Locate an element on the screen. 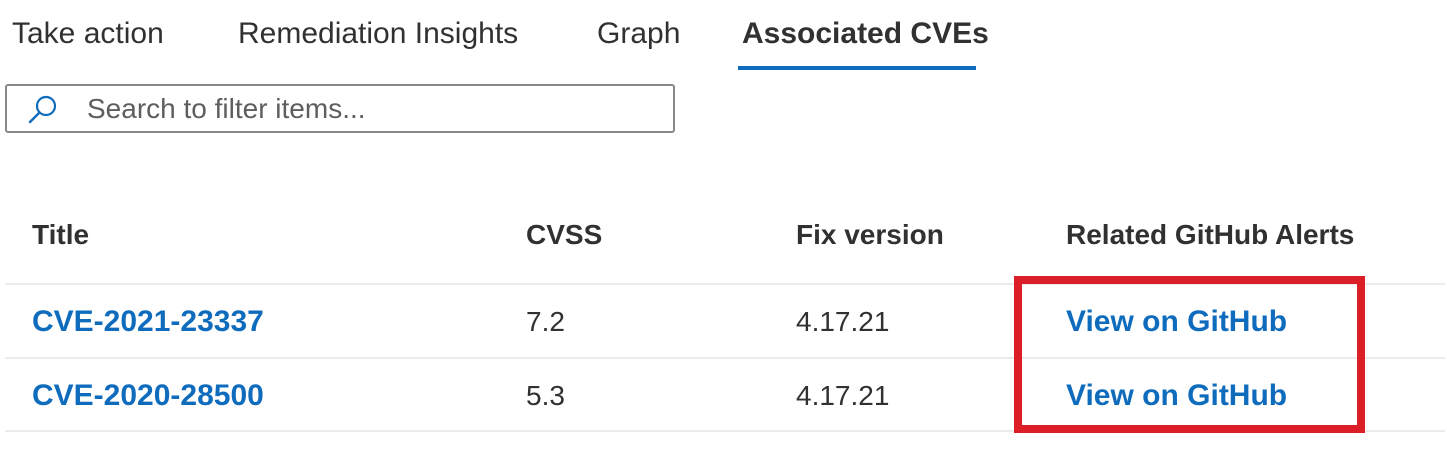 The image size is (1447, 452). cvss-score: 7.2 is located at coordinates (545, 321).